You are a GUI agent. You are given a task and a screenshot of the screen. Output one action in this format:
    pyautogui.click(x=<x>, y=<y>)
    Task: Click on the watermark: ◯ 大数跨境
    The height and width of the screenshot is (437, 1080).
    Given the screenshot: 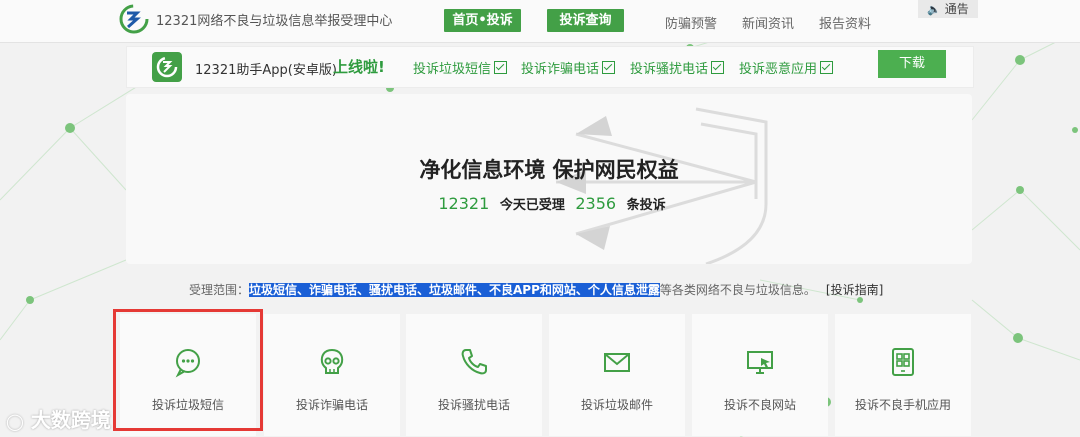 What is the action you would take?
    pyautogui.click(x=58, y=418)
    